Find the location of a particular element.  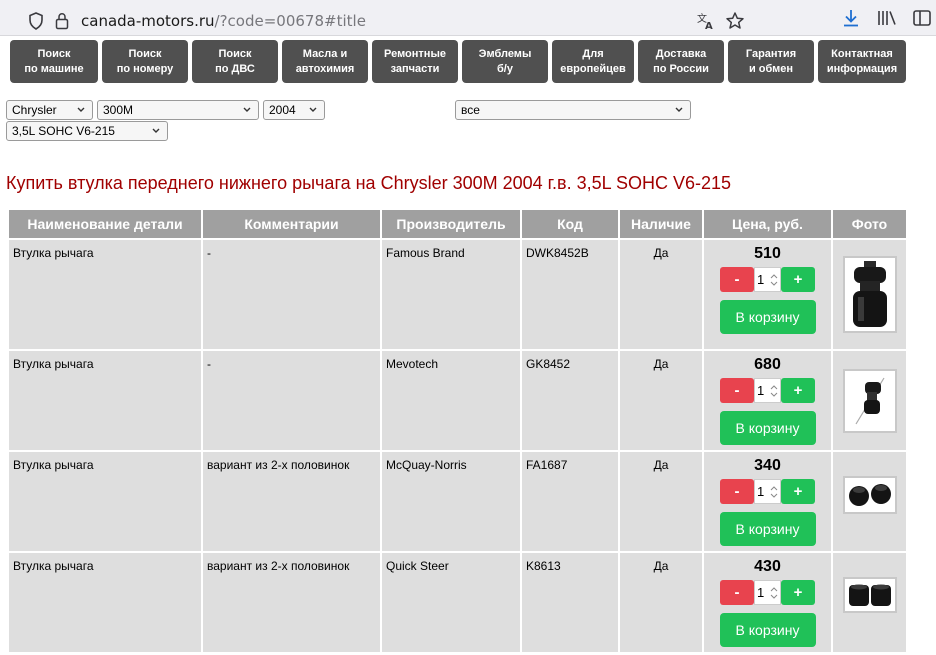

part-code: GK8452 is located at coordinates (570, 400).